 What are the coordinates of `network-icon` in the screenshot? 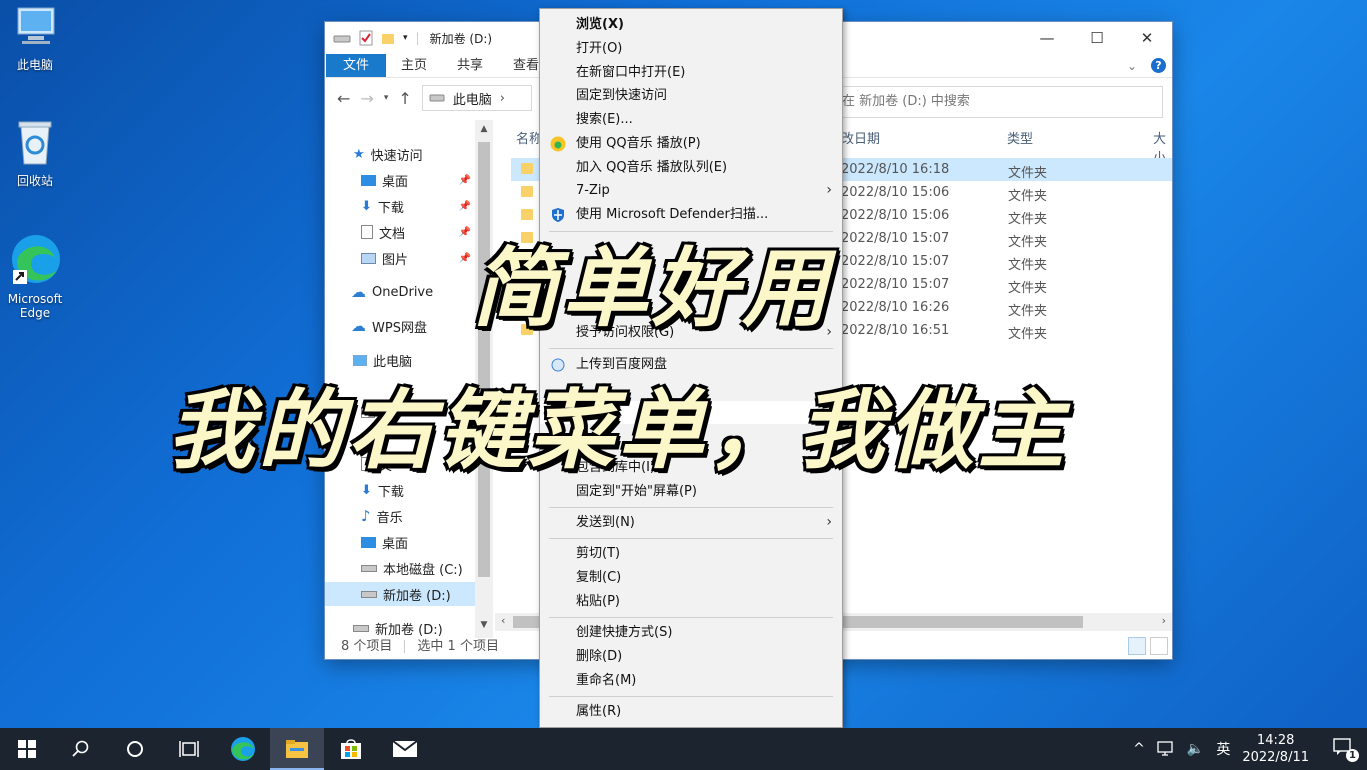 It's located at (1166, 749).